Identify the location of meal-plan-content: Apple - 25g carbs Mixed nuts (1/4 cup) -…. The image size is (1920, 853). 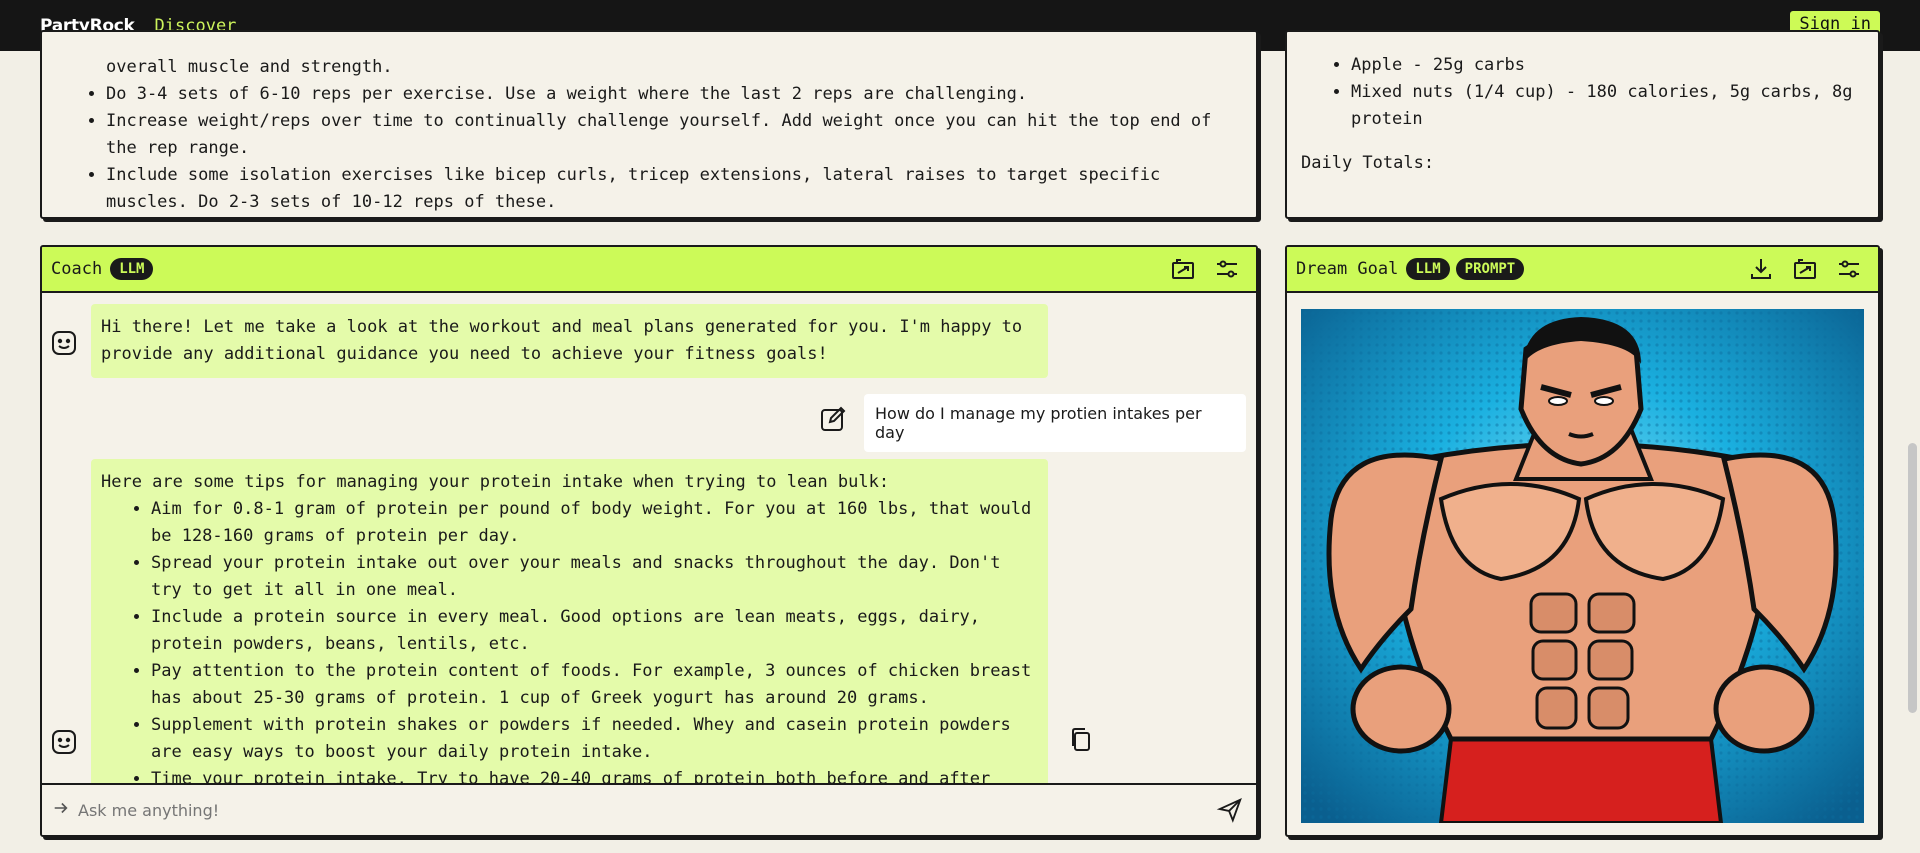
(1572, 114).